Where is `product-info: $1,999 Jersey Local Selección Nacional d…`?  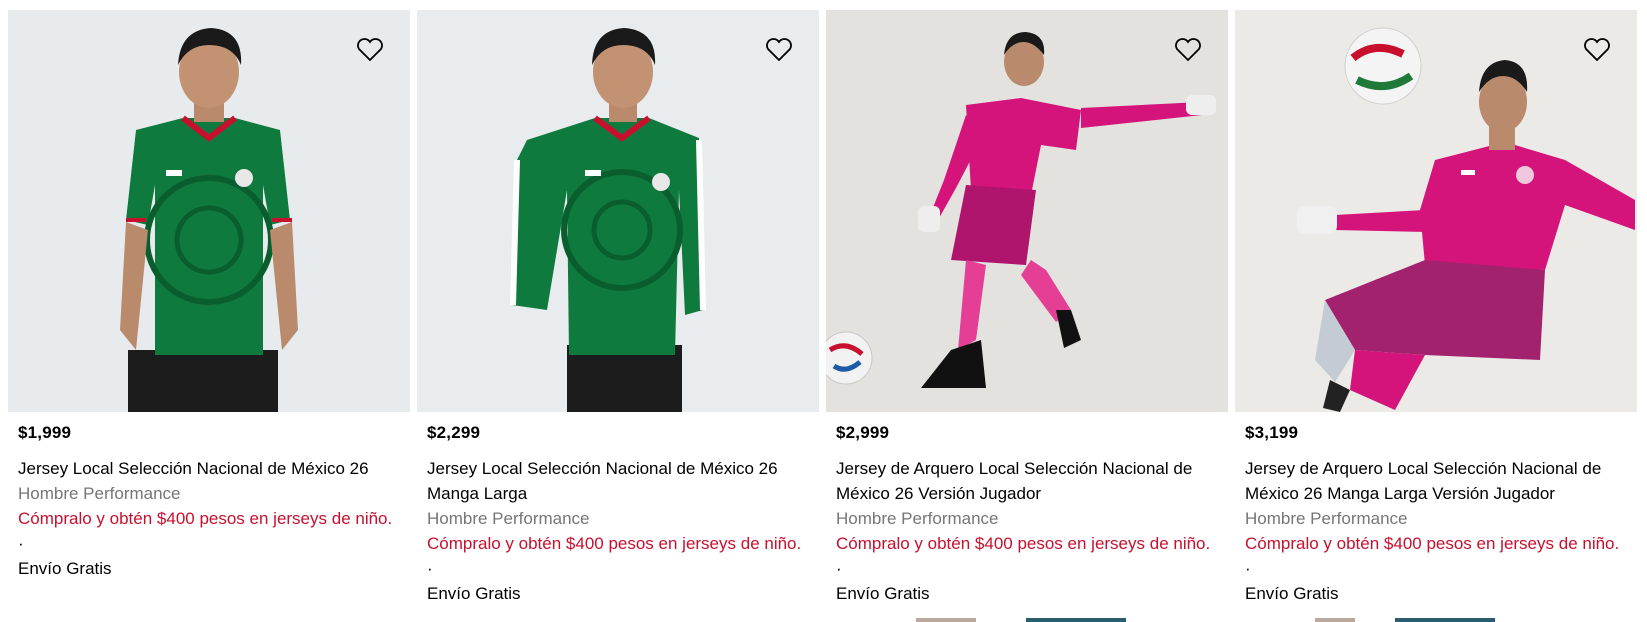 product-info: $1,999 Jersey Local Selección Nacional d… is located at coordinates (209, 496).